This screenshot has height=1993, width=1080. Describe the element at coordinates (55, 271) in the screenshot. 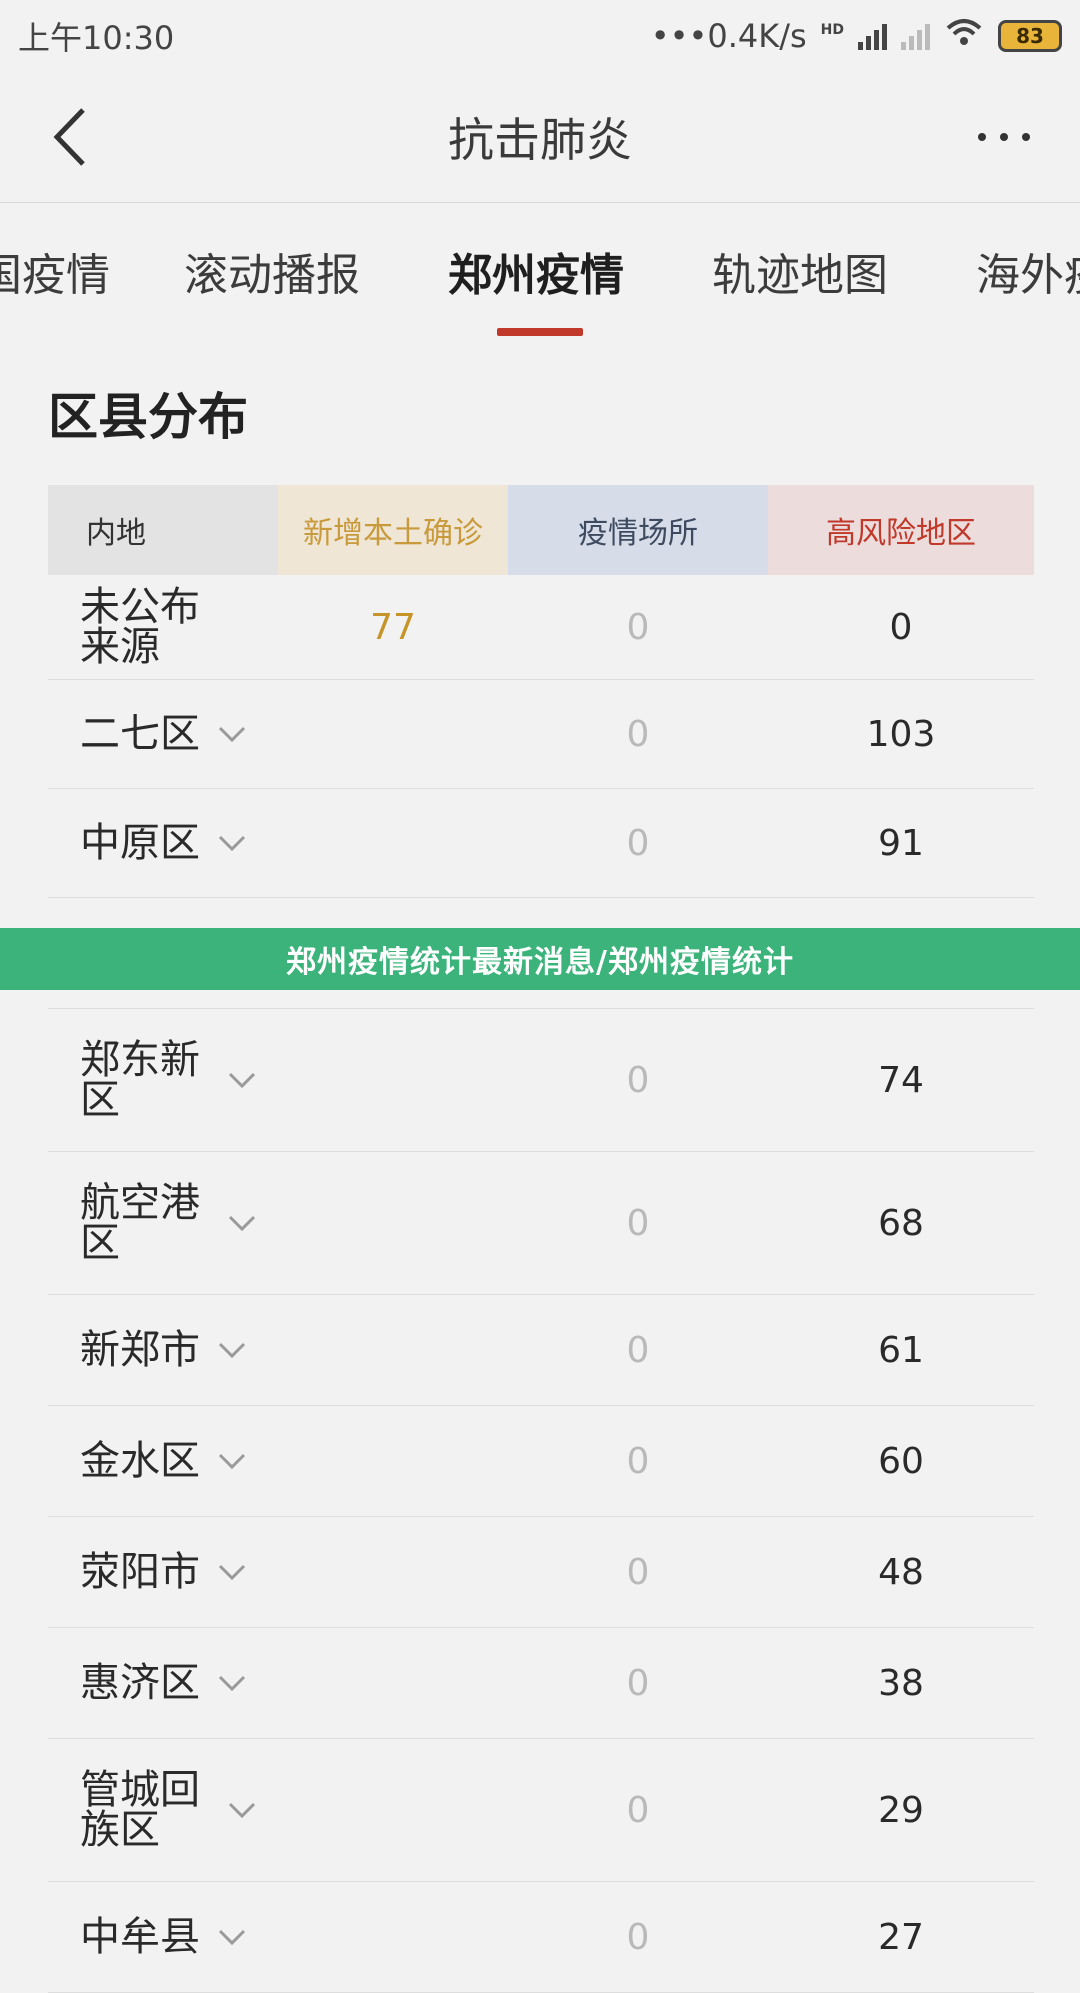

I see `tab-national: 国疫情` at that location.